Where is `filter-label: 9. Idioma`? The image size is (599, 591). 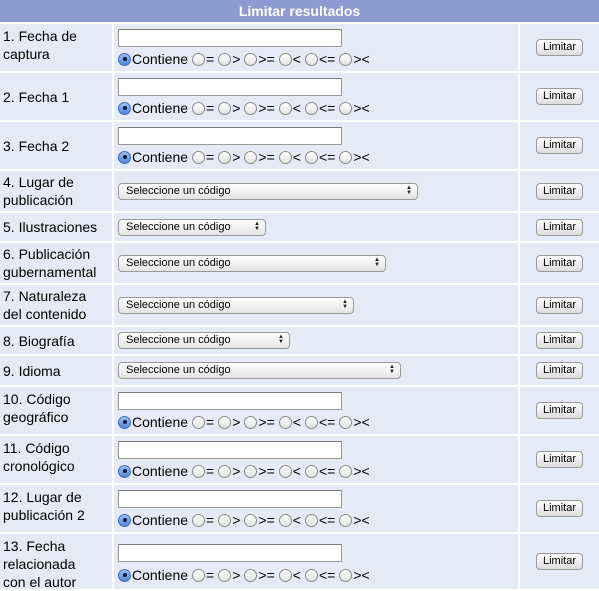 filter-label: 9. Idioma is located at coordinates (56, 370).